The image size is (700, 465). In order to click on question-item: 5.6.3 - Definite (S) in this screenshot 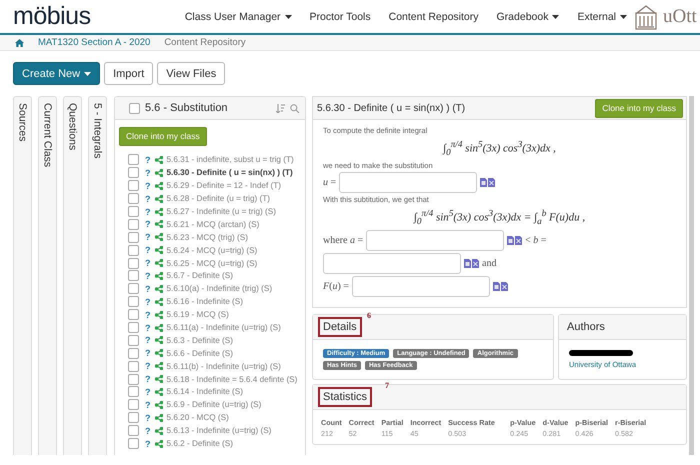, I will do `click(199, 340)`.